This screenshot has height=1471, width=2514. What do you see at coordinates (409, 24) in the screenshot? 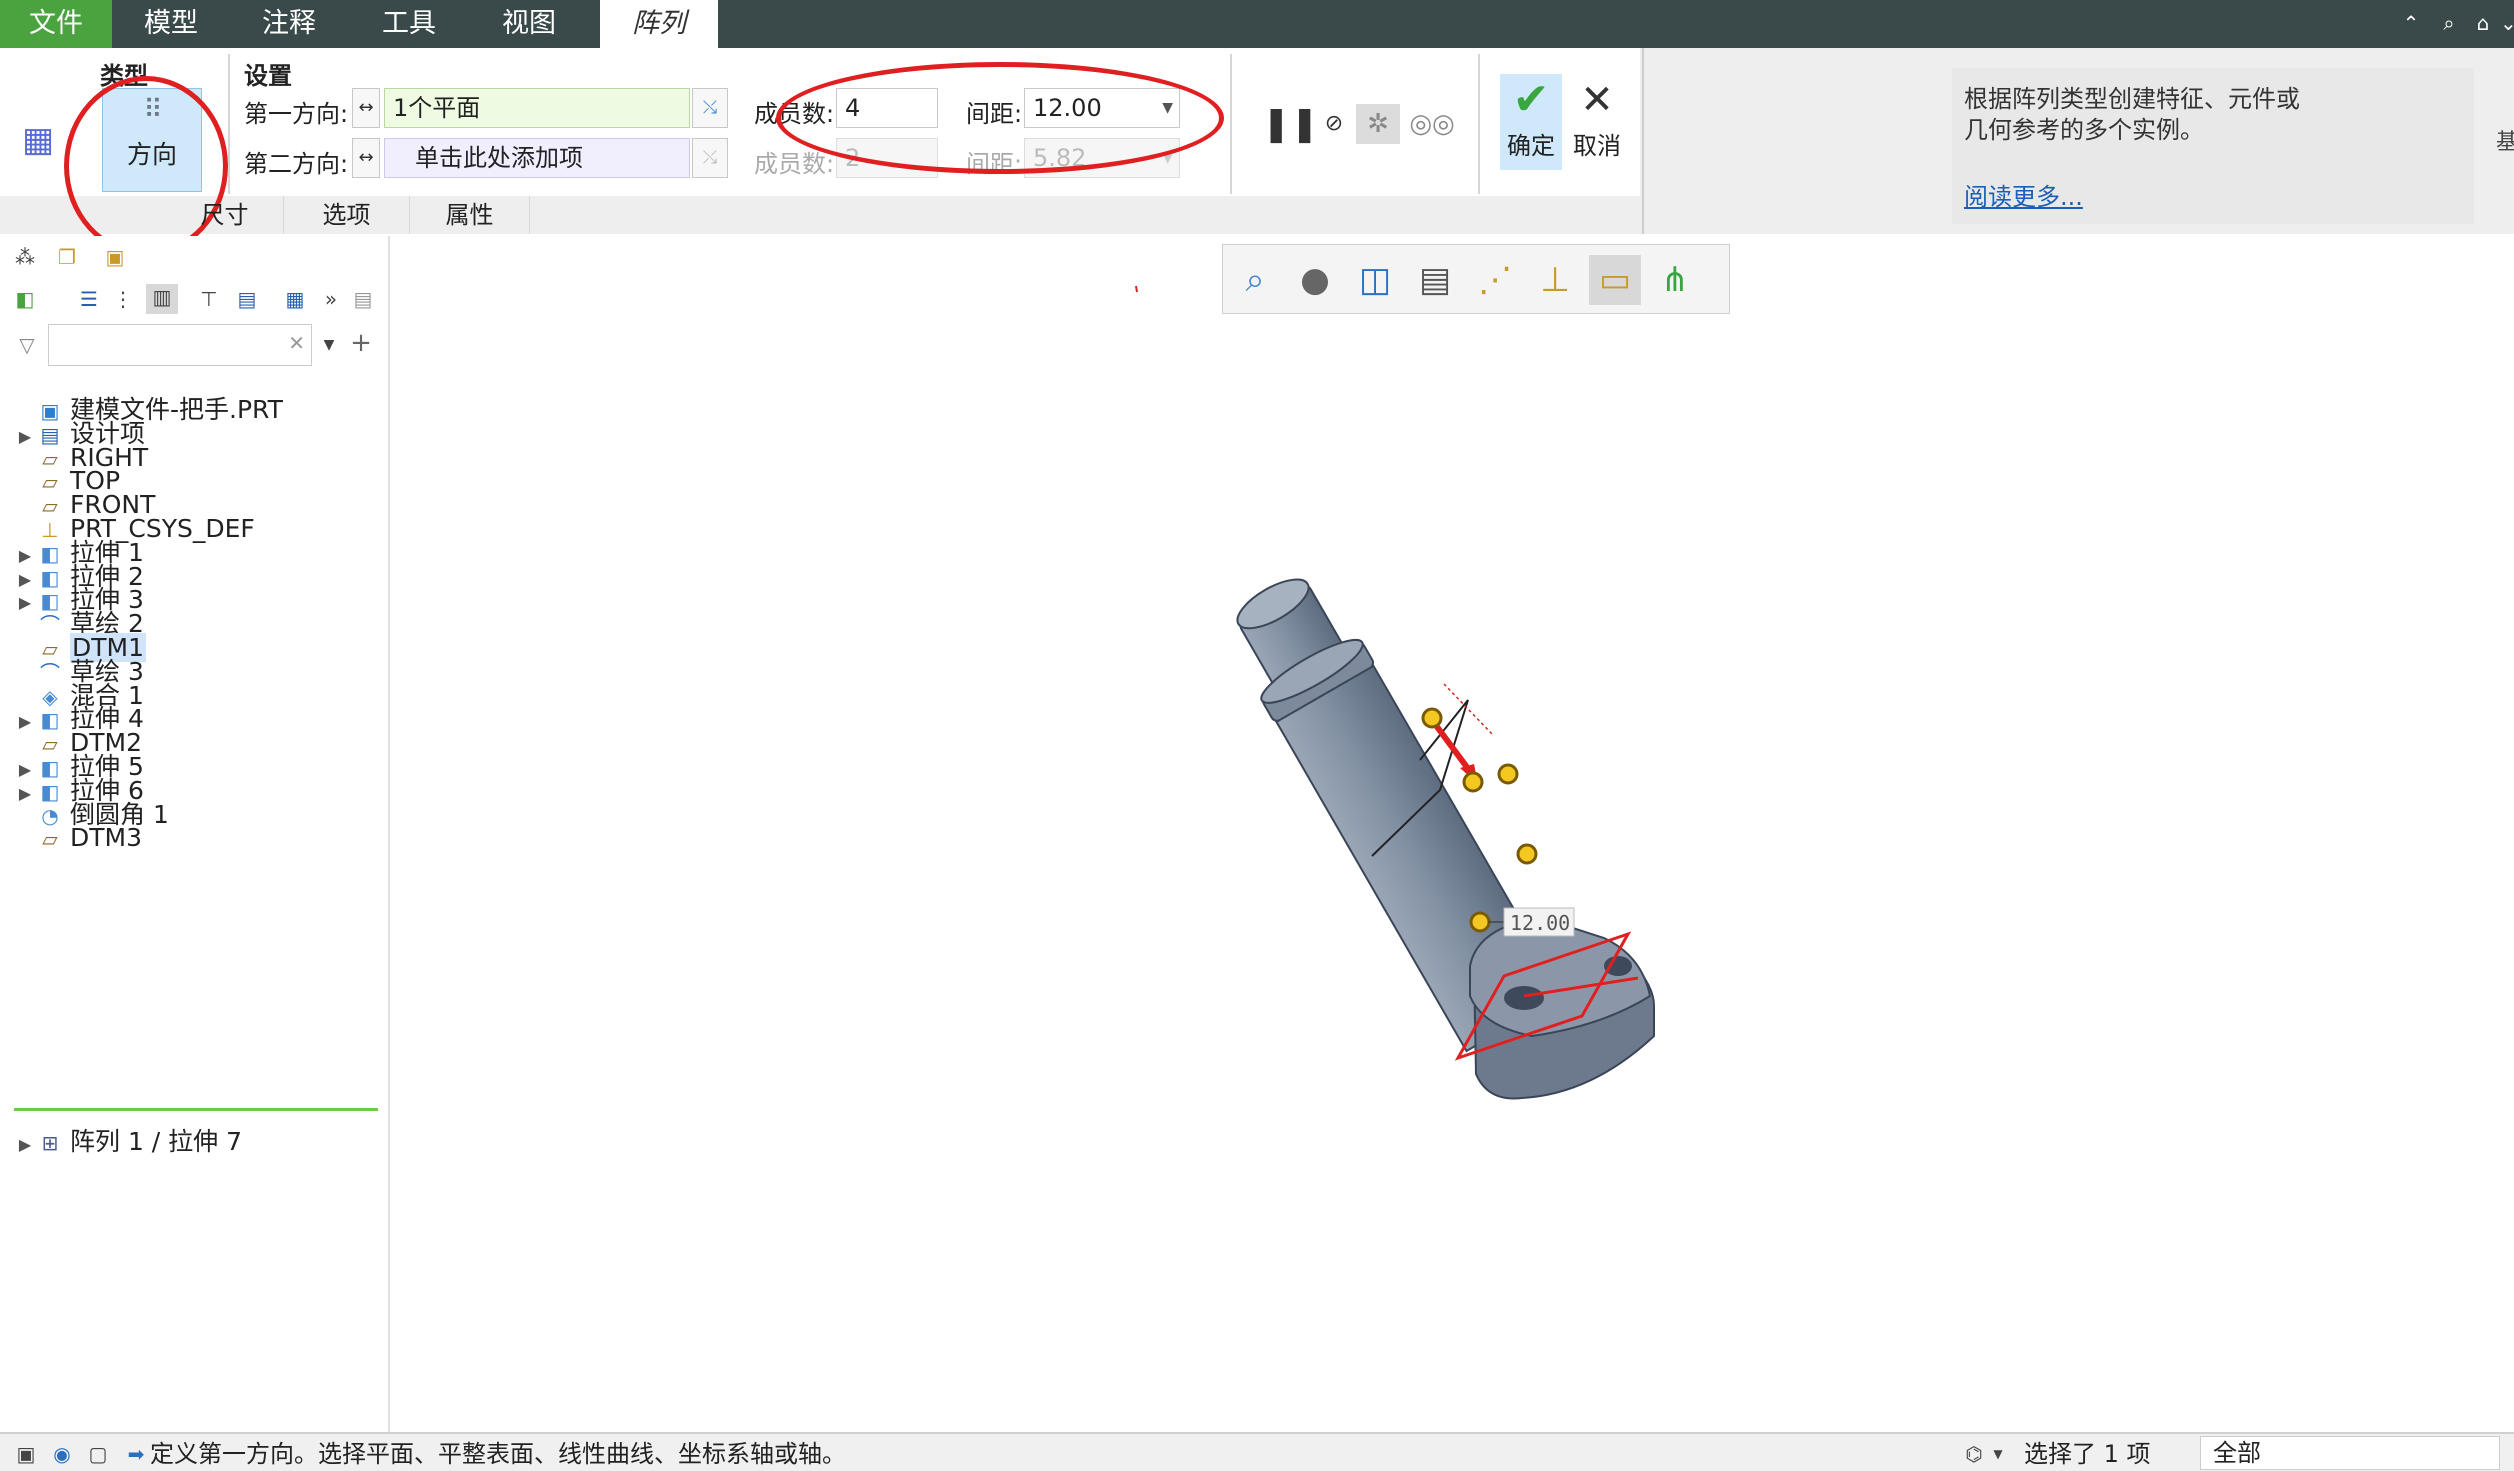
I see `tab-tools: 工具` at bounding box center [409, 24].